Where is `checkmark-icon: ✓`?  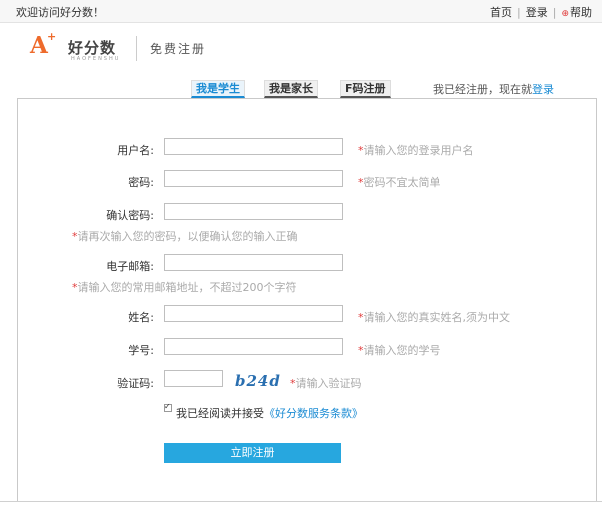 checkmark-icon: ✓ is located at coordinates (167, 406).